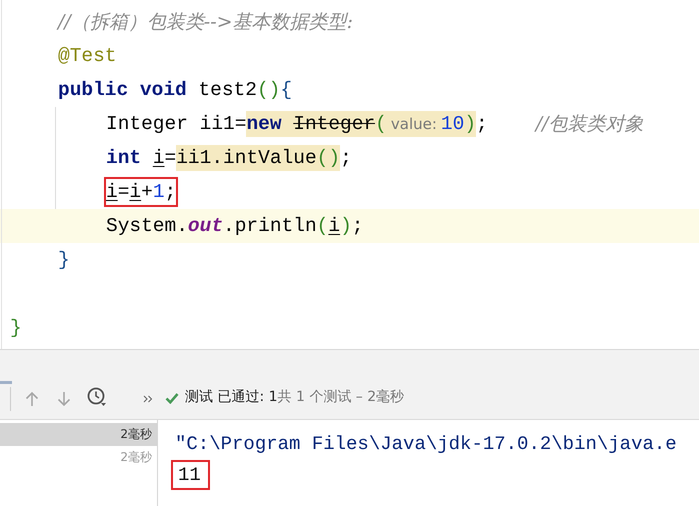 This screenshot has width=699, height=506. Describe the element at coordinates (78, 434) in the screenshot. I see `test-row: 2毫秒` at that location.